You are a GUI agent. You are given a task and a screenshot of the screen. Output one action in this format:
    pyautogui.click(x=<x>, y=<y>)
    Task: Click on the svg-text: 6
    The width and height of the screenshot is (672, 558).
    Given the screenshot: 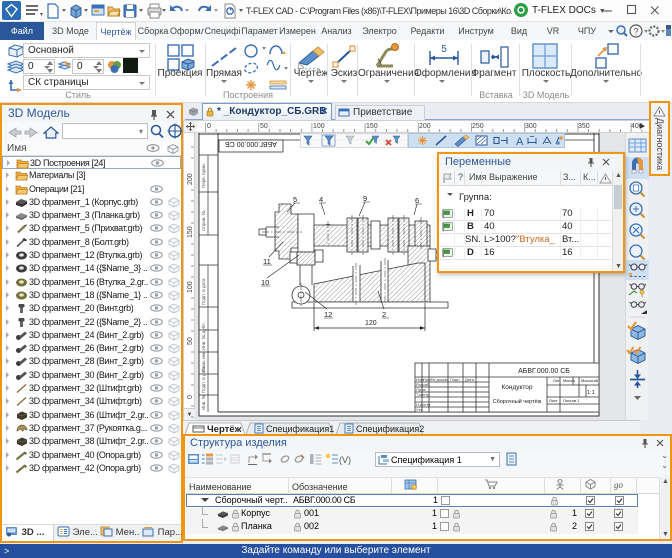 What is the action you would take?
    pyautogui.click(x=417, y=200)
    